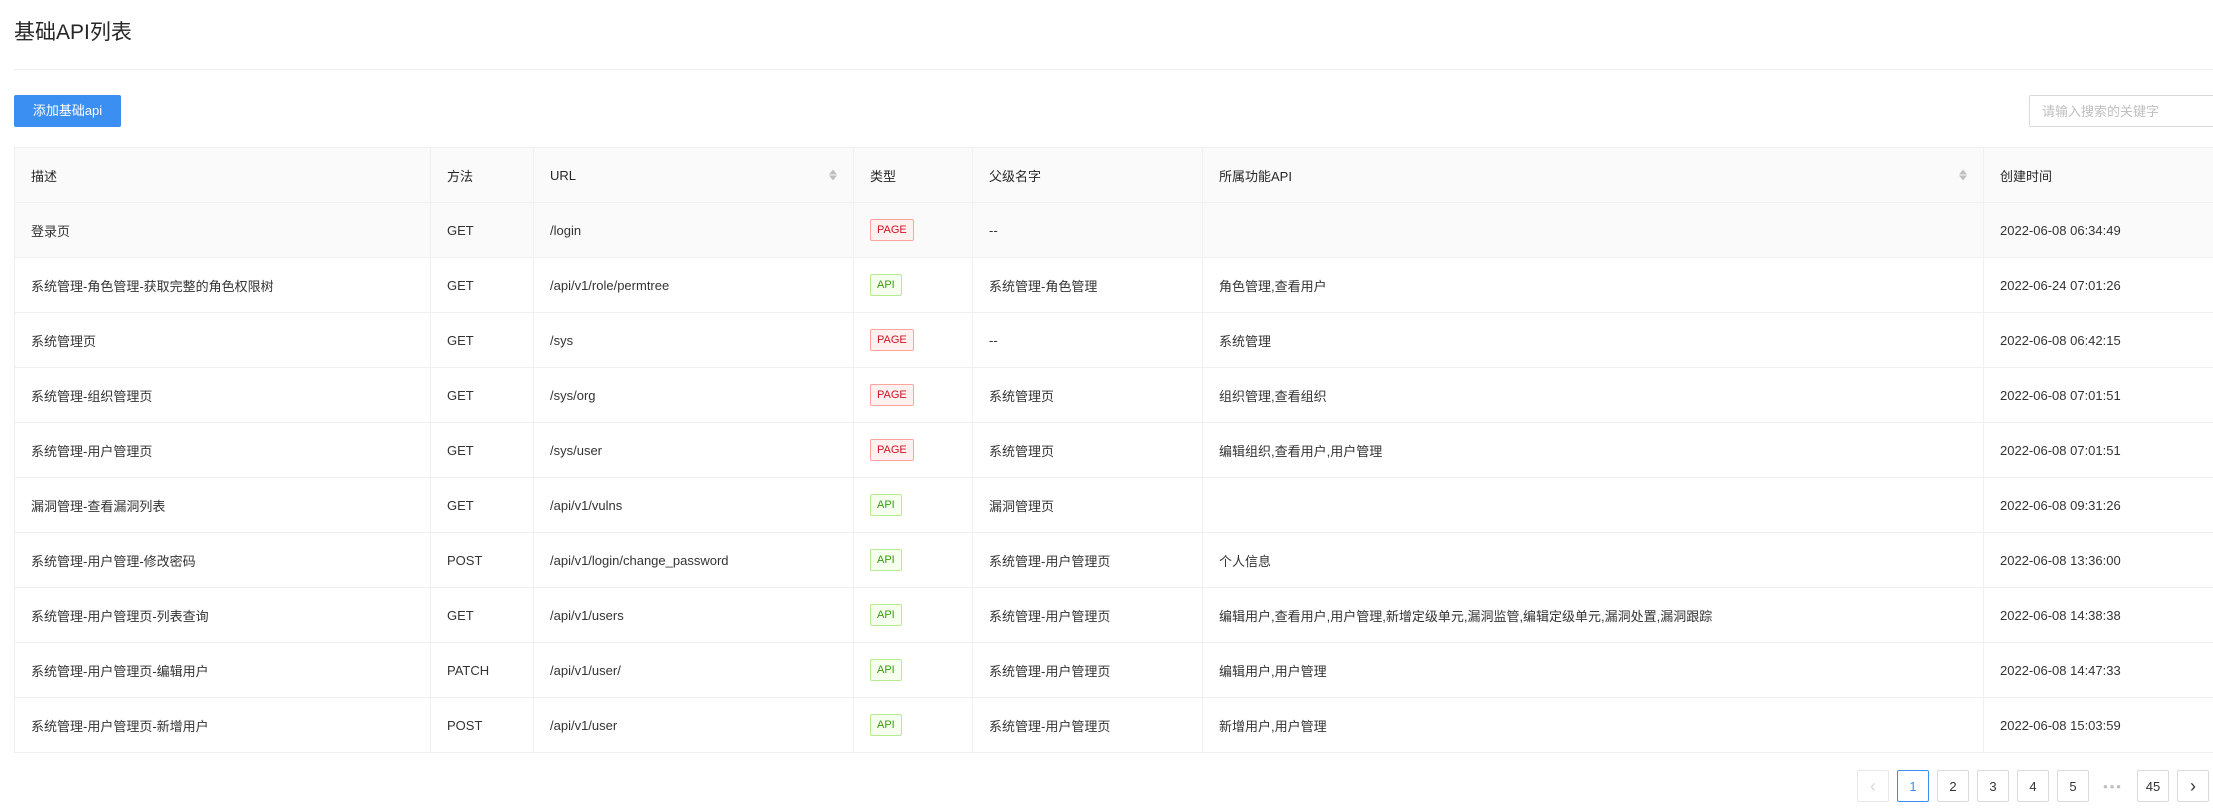 The width and height of the screenshot is (2213, 811). Describe the element at coordinates (2153, 786) in the screenshot. I see `page-button-last: 45` at that location.